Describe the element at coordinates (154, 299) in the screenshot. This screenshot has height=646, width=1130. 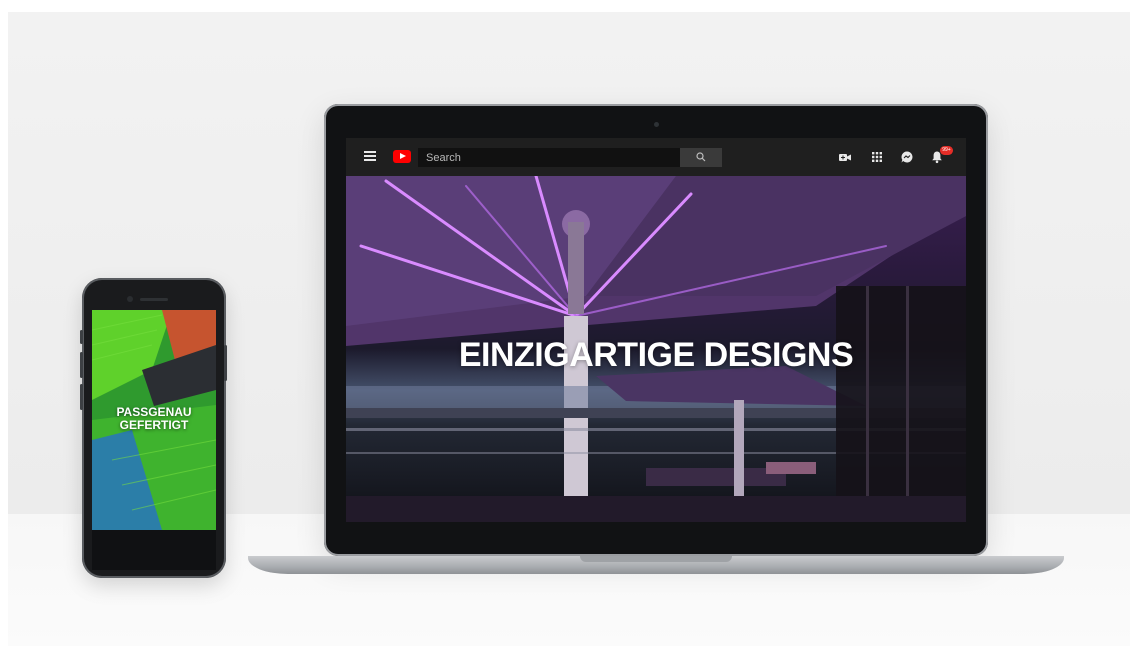
I see `phone-speaker` at that location.